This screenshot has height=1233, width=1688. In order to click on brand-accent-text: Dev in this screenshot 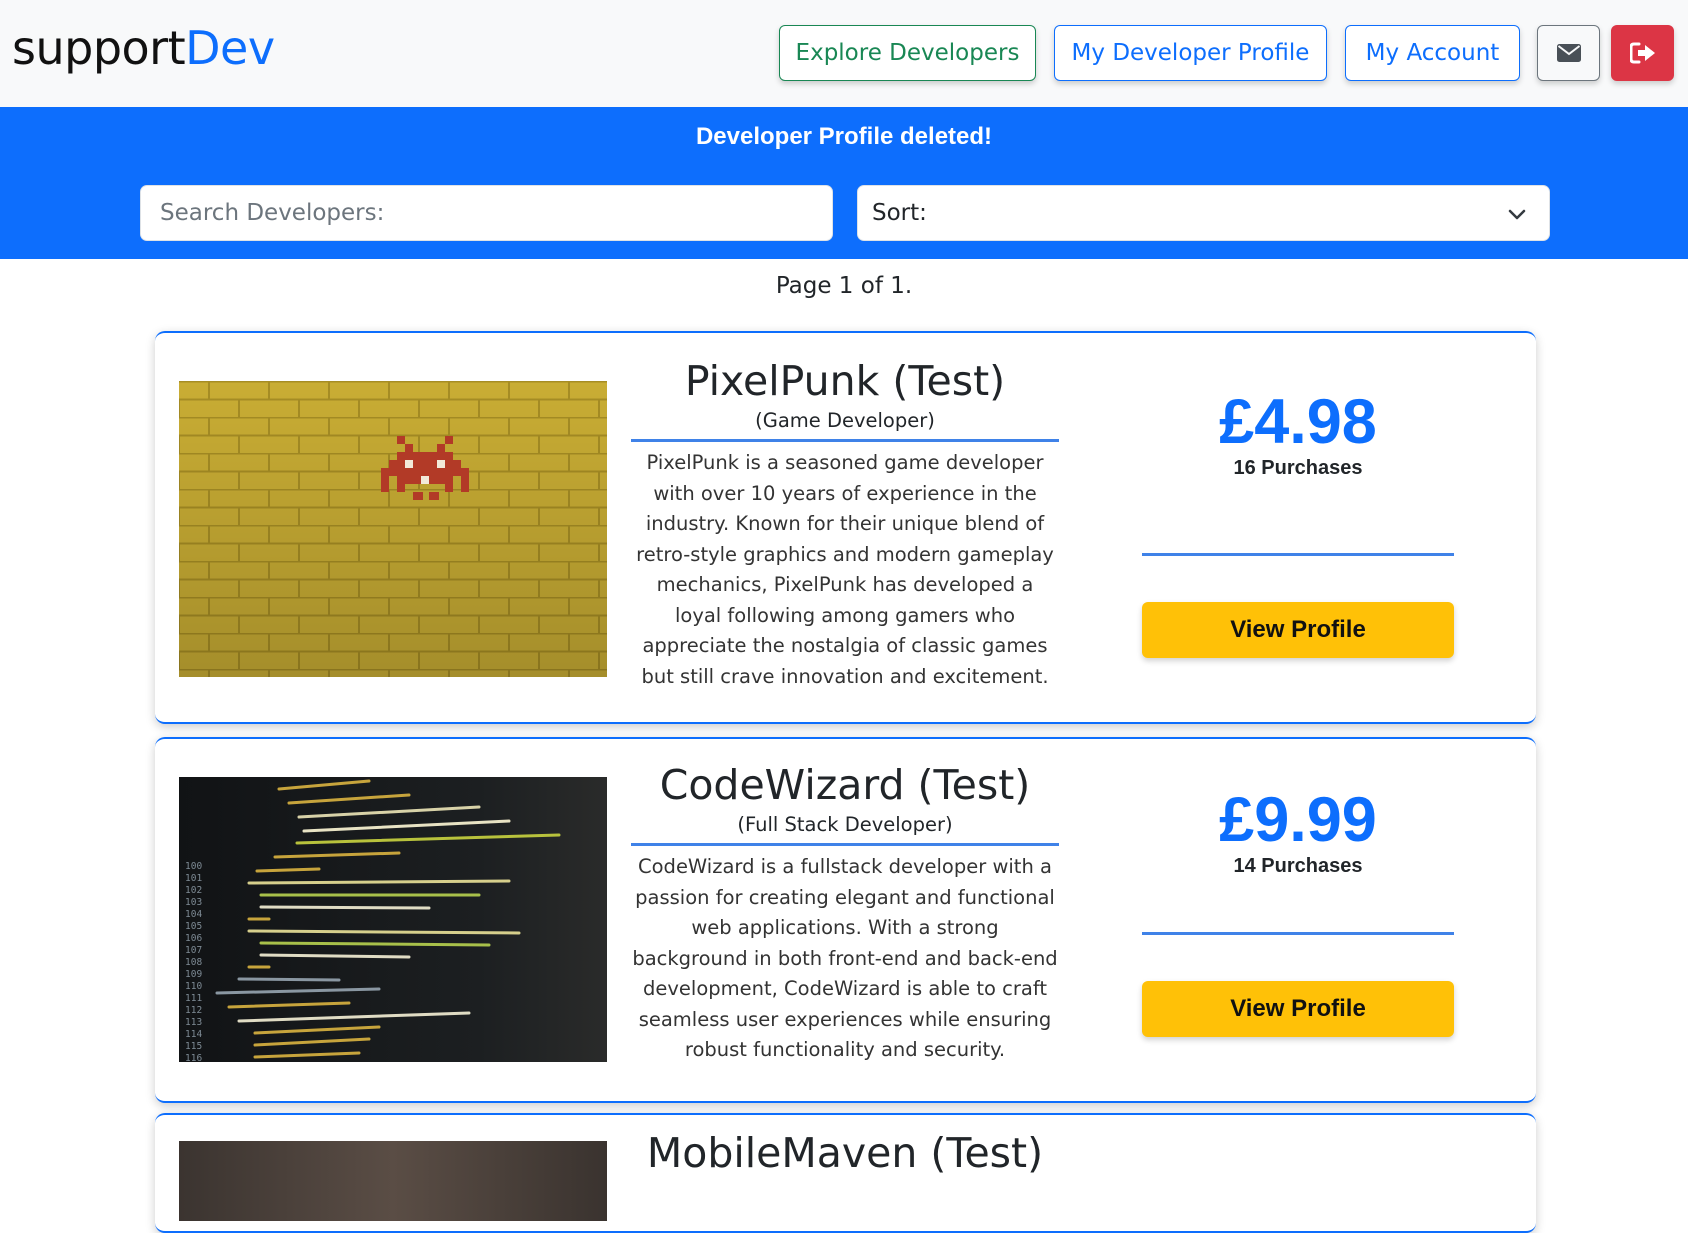, I will do `click(230, 48)`.